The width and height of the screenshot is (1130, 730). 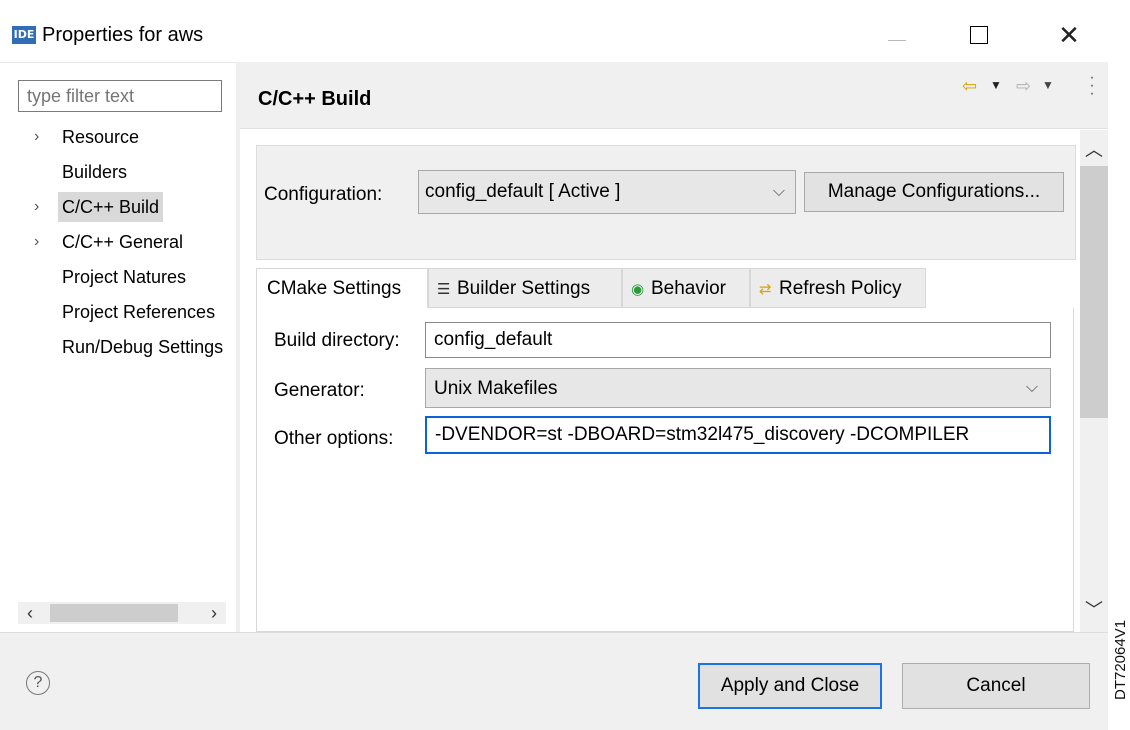 What do you see at coordinates (139, 312) in the screenshot?
I see `sidebar-item-label: Project References` at bounding box center [139, 312].